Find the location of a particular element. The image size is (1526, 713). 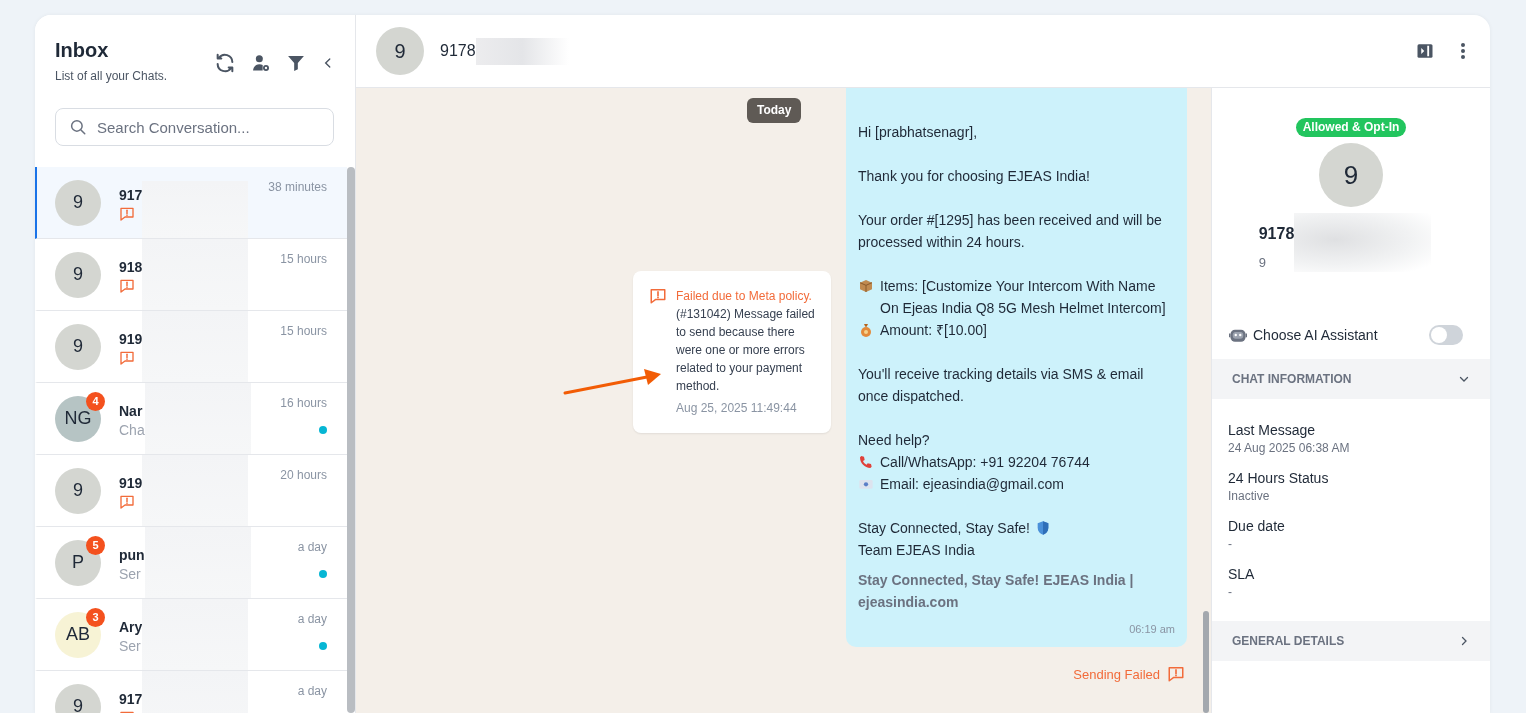

message-time: 06:19 am is located at coordinates (1151, 629).